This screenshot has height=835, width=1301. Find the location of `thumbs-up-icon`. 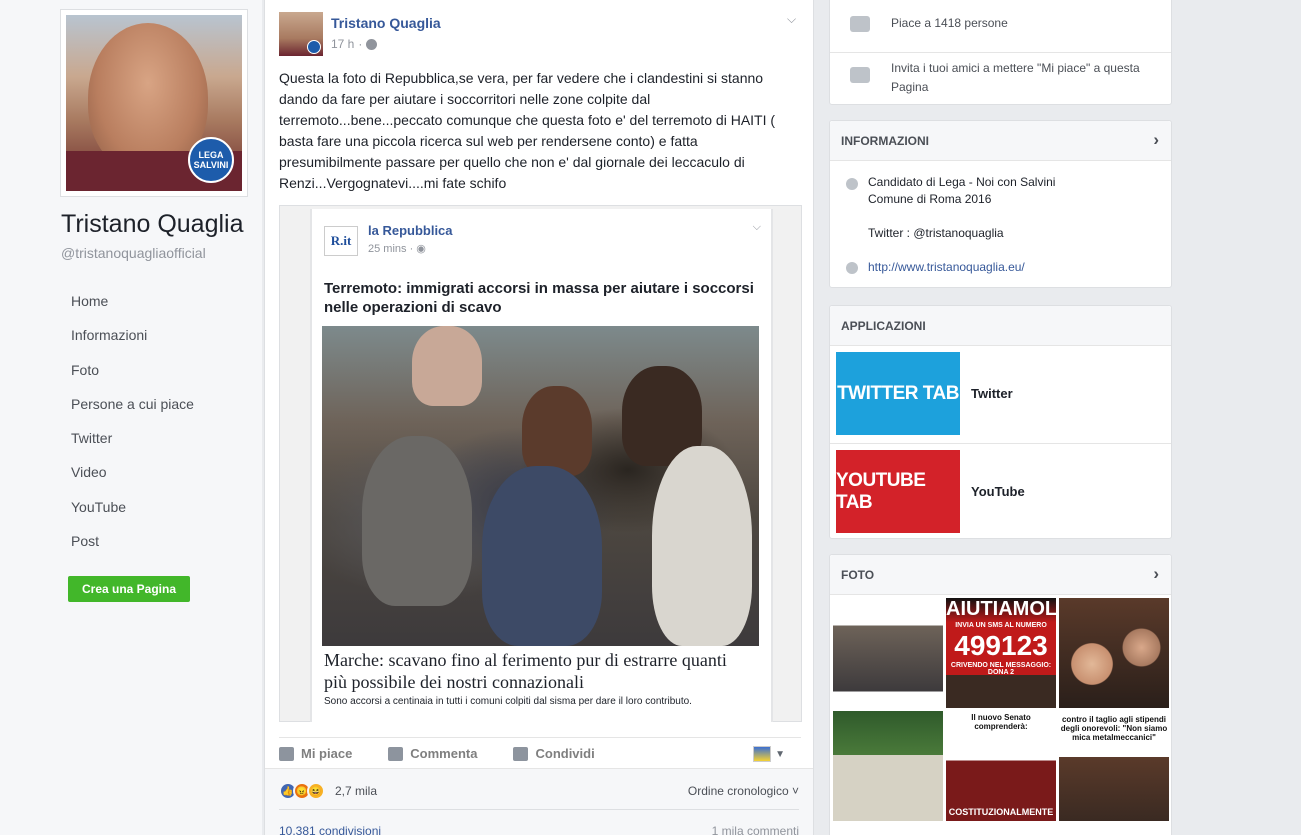

thumbs-up-icon is located at coordinates (286, 753).